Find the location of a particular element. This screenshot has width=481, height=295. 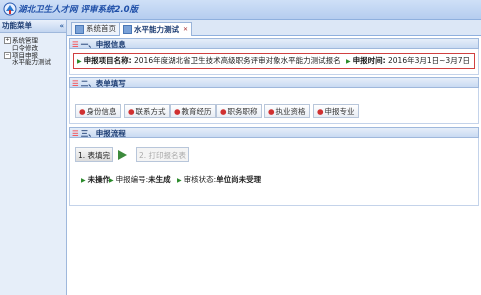

time-label: 申报时间: is located at coordinates (369, 60).